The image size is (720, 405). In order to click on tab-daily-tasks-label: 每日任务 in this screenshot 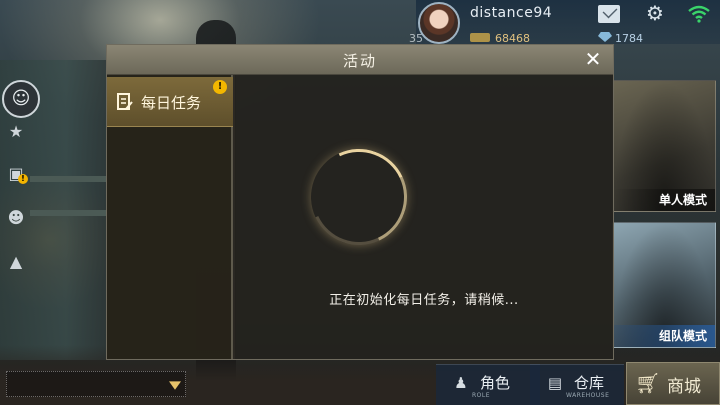, I will do `click(171, 103)`.